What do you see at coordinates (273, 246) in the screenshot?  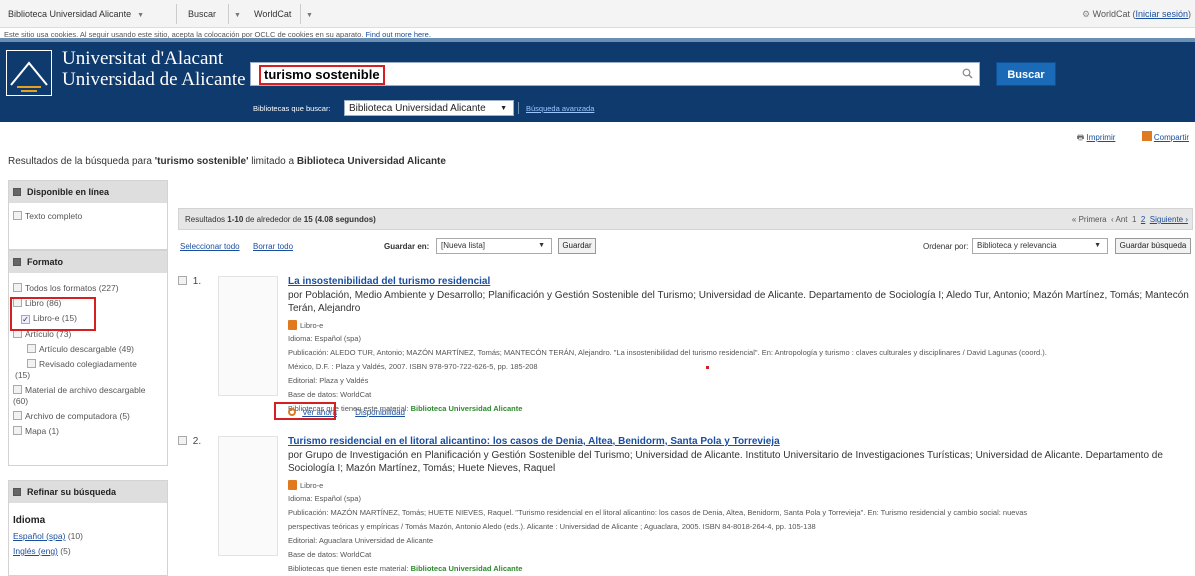 I see `clear-all-link: Borrar todo` at bounding box center [273, 246].